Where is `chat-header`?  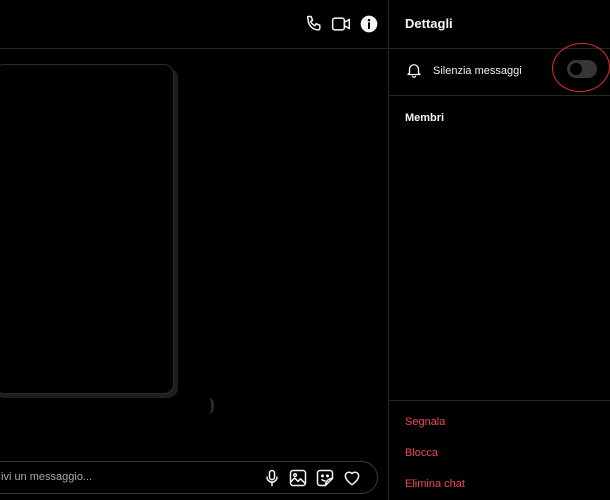 chat-header is located at coordinates (194, 24).